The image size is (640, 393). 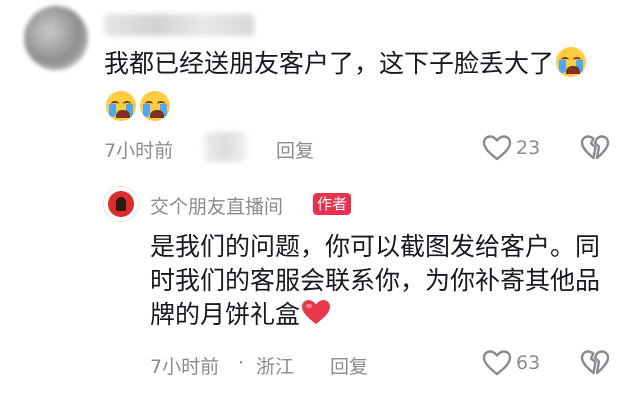 I want to click on author-badge: 作者, so click(x=332, y=204).